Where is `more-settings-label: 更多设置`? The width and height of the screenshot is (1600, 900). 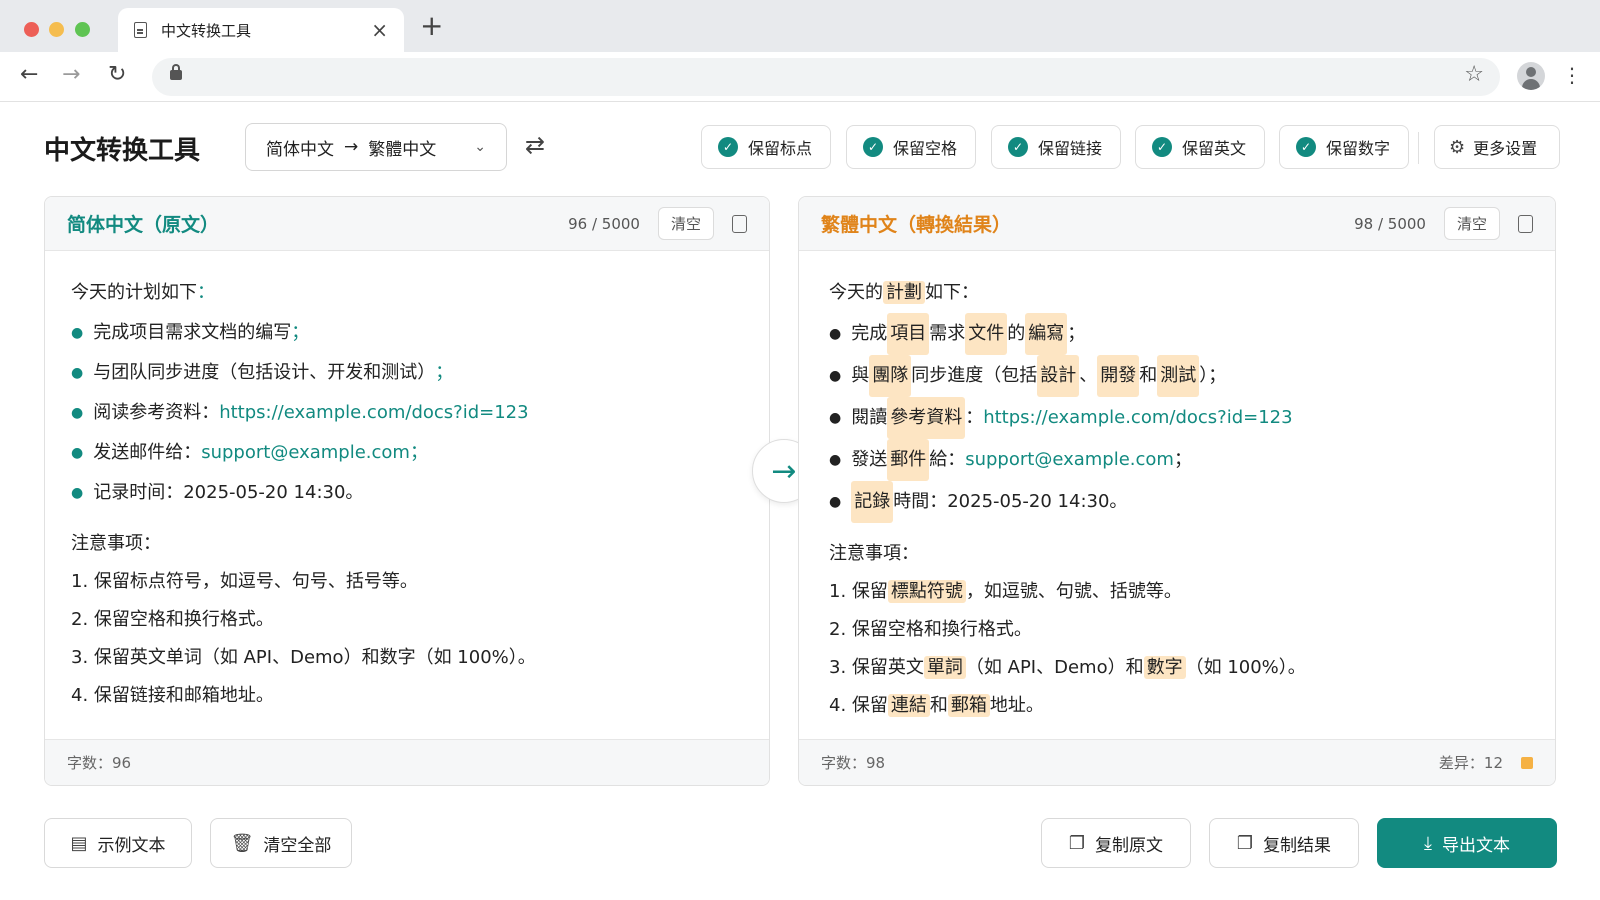
more-settings-label: 更多设置 is located at coordinates (1505, 148).